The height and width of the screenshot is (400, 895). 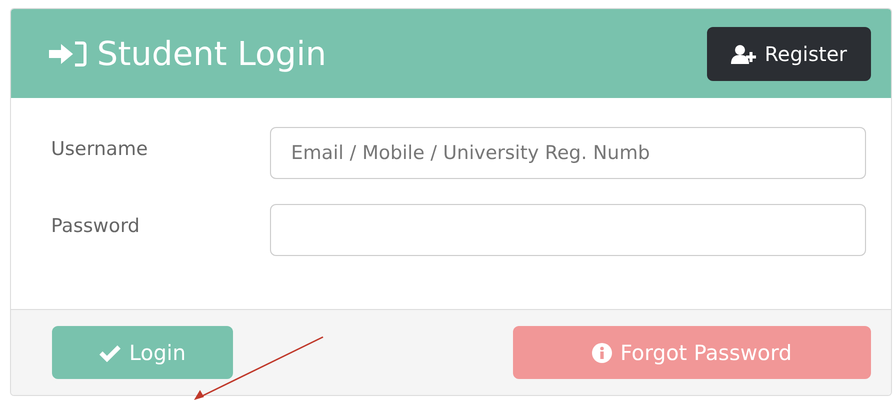 I want to click on field-label: Password, so click(x=96, y=226).